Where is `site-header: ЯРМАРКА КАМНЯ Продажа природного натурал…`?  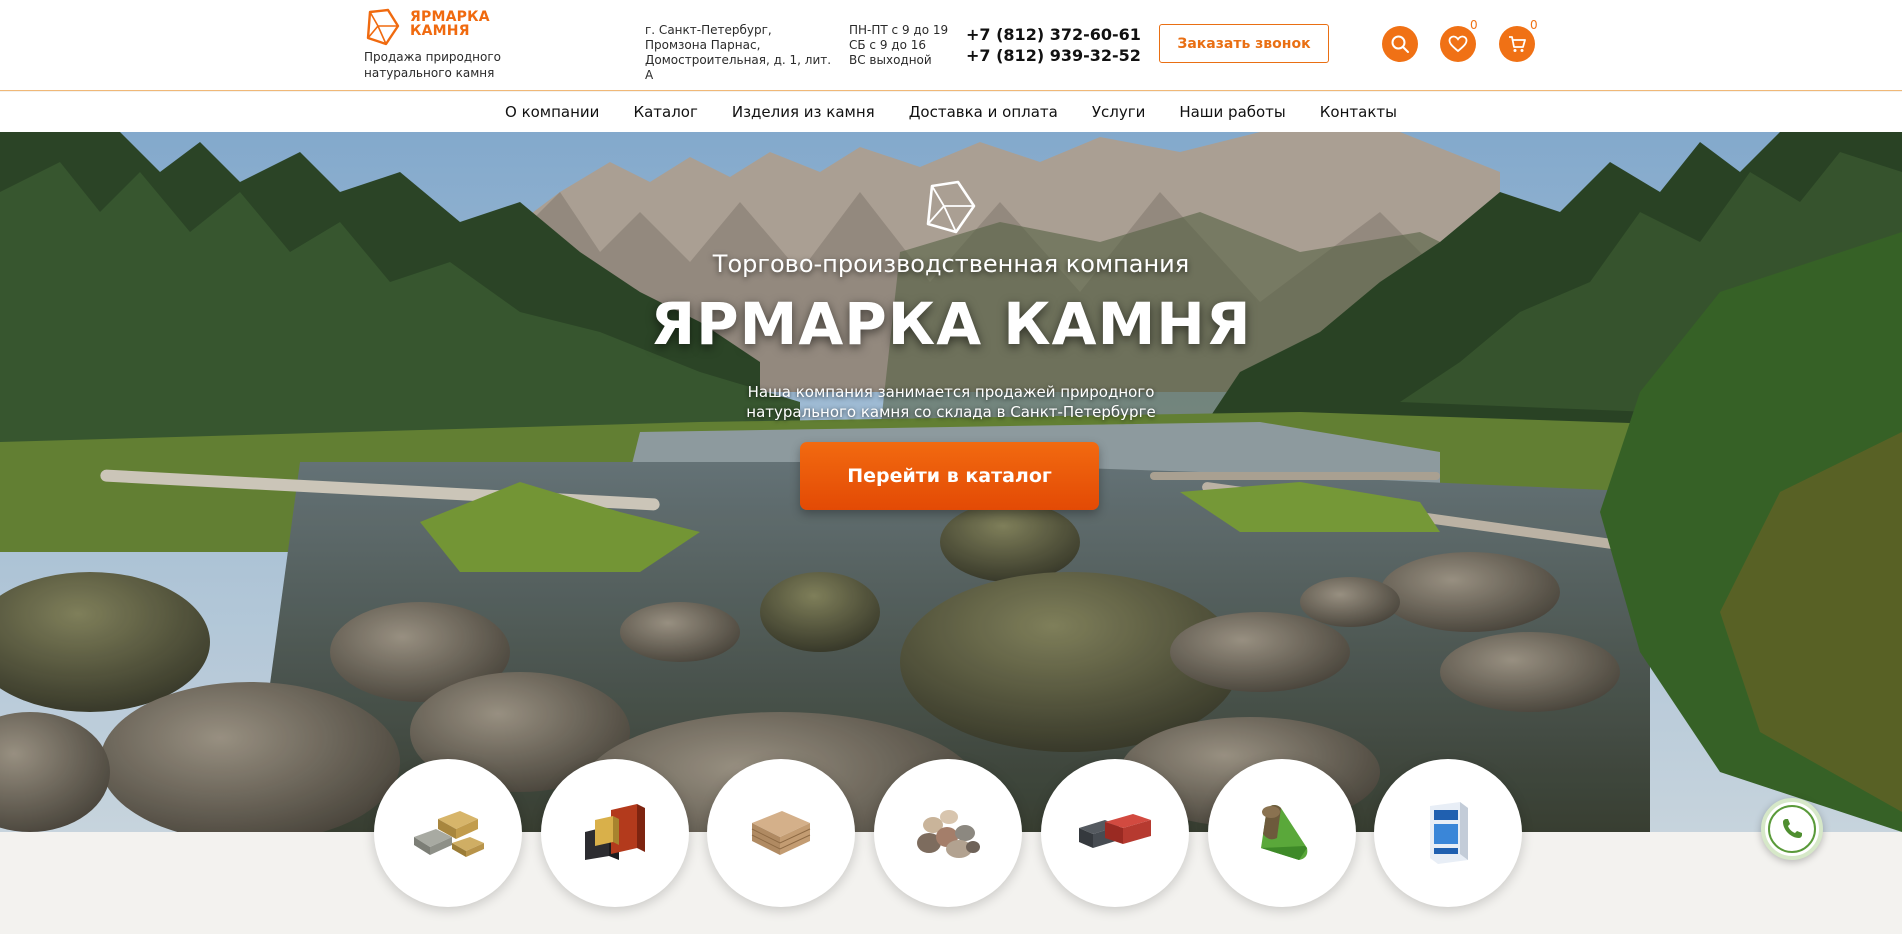 site-header: ЯРМАРКА КАМНЯ Продажа природного натурал… is located at coordinates (951, 45).